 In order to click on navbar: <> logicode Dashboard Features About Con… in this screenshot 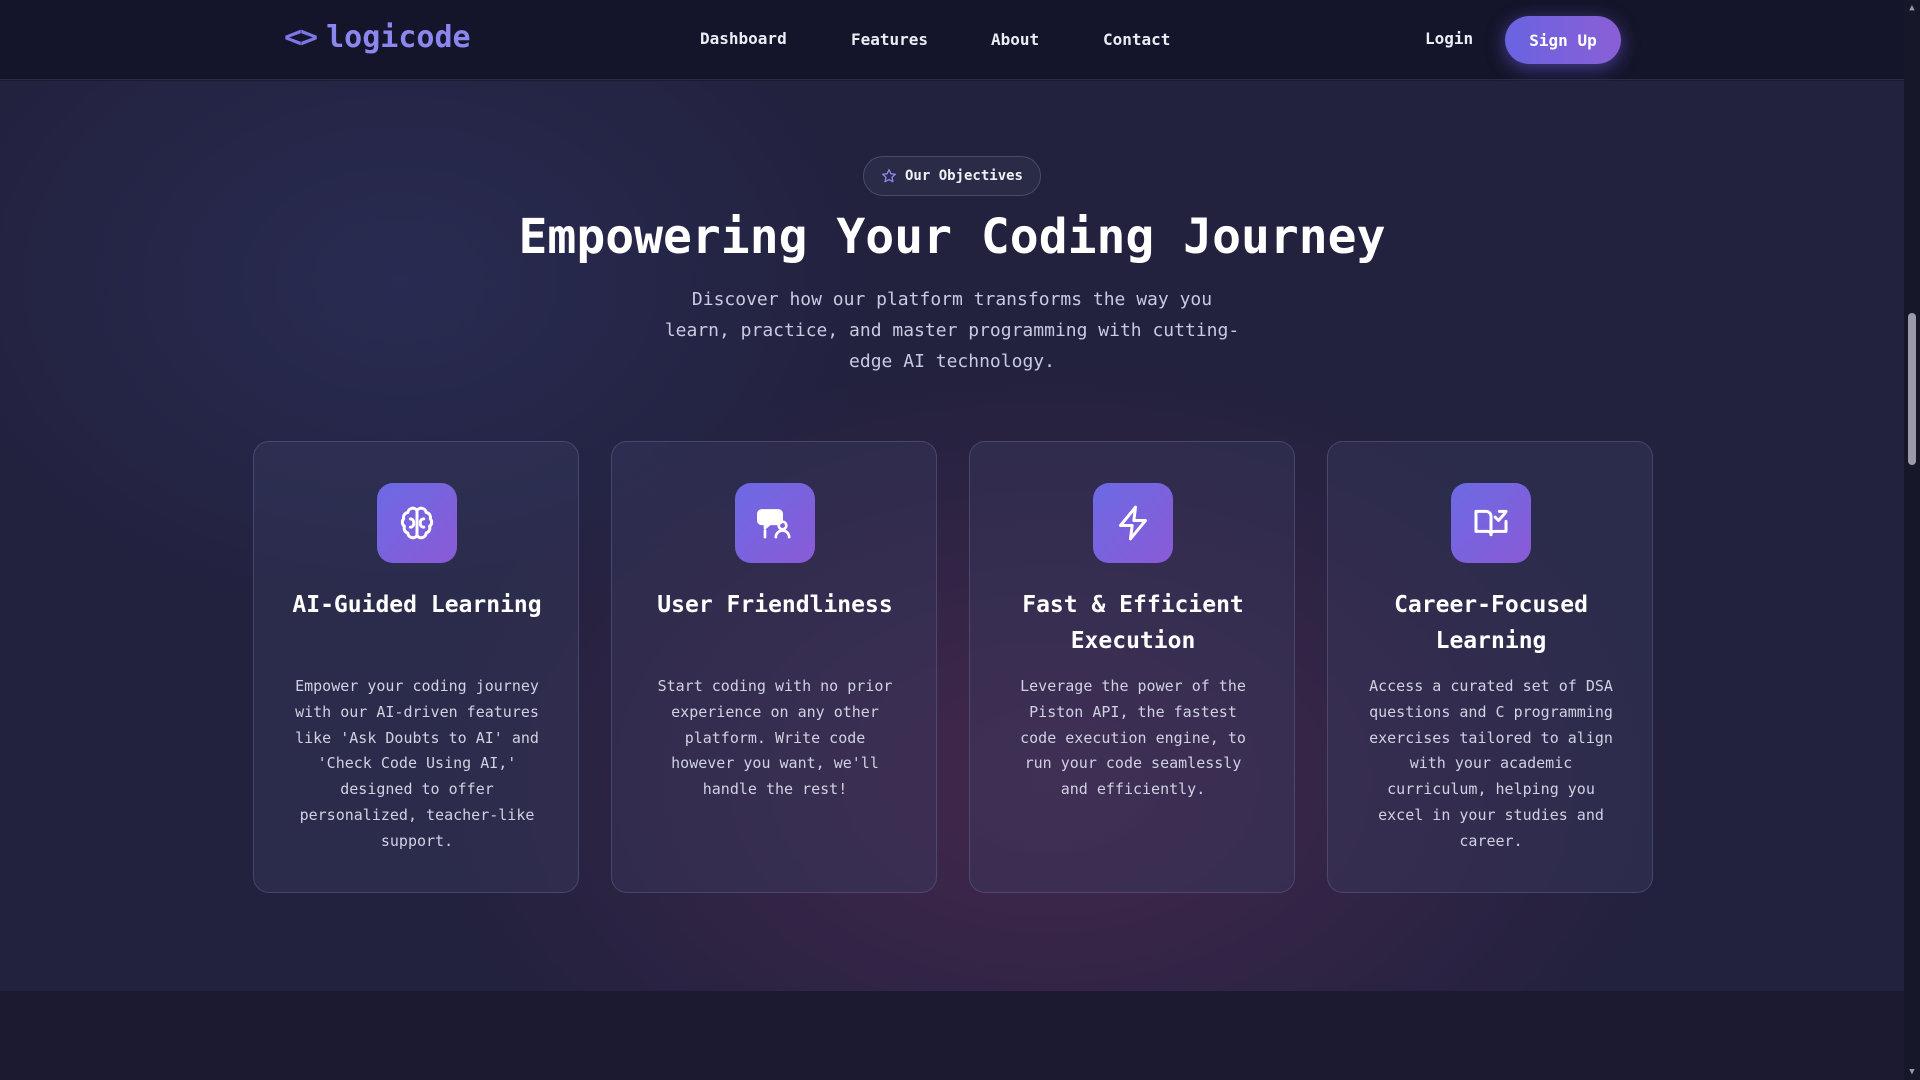, I will do `click(952, 40)`.